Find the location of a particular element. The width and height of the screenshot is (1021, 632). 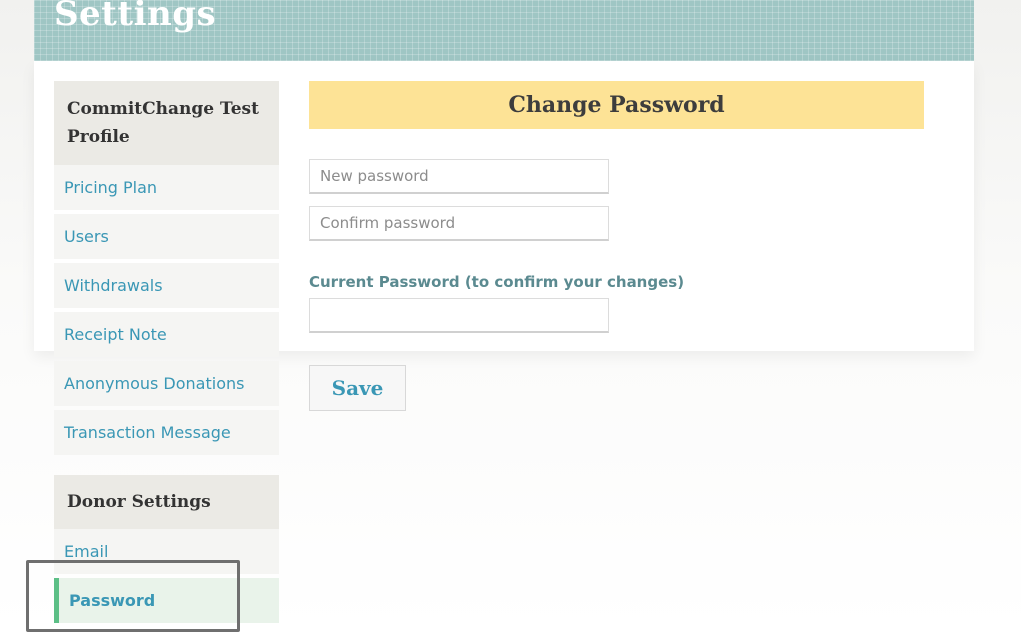

sidebar-item-pricing-plan: Pricing Plan is located at coordinates (166, 187).